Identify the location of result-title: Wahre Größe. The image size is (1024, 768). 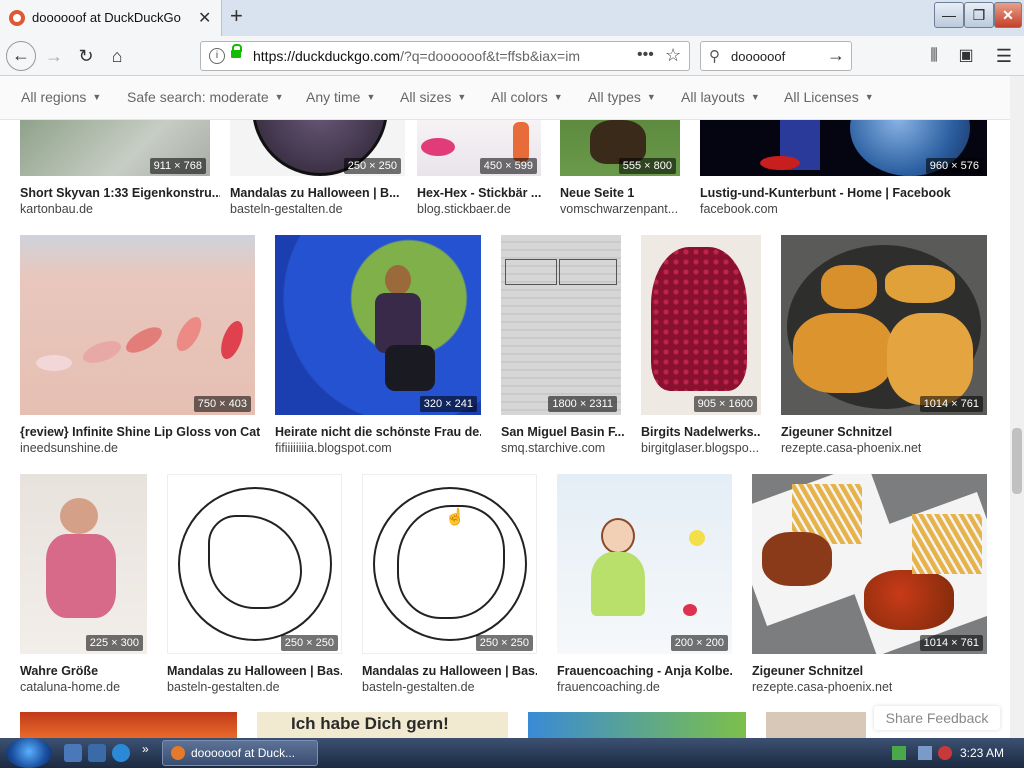
(83, 671).